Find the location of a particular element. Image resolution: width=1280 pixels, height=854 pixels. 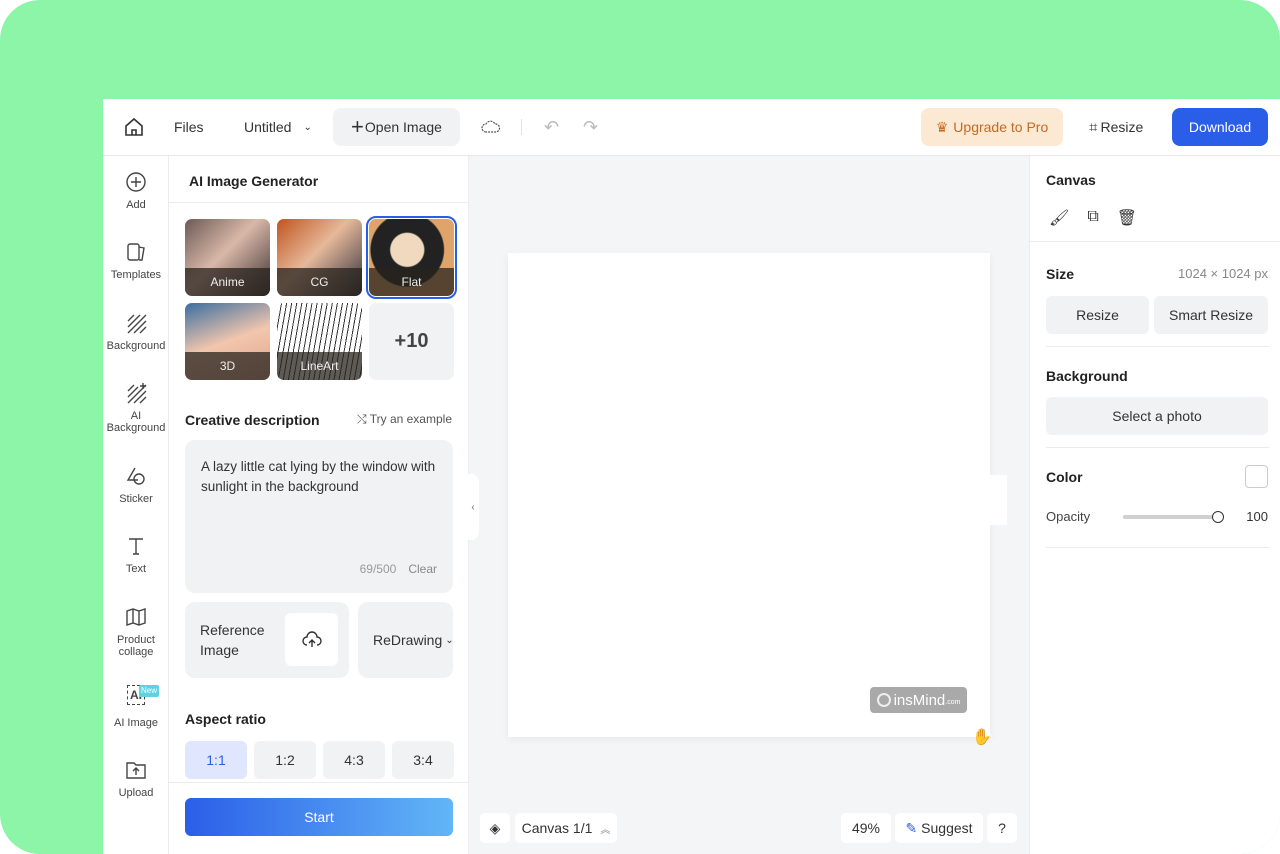

canvas-page-label: Canvas 1/1 is located at coordinates (557, 828).